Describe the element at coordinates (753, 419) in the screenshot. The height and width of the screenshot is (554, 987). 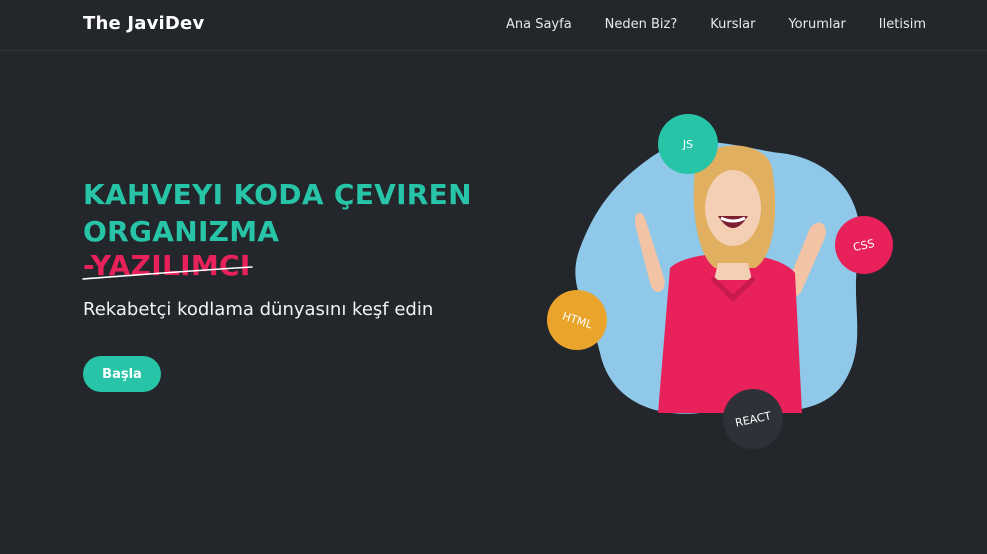
I see `react-badge: REACT` at that location.